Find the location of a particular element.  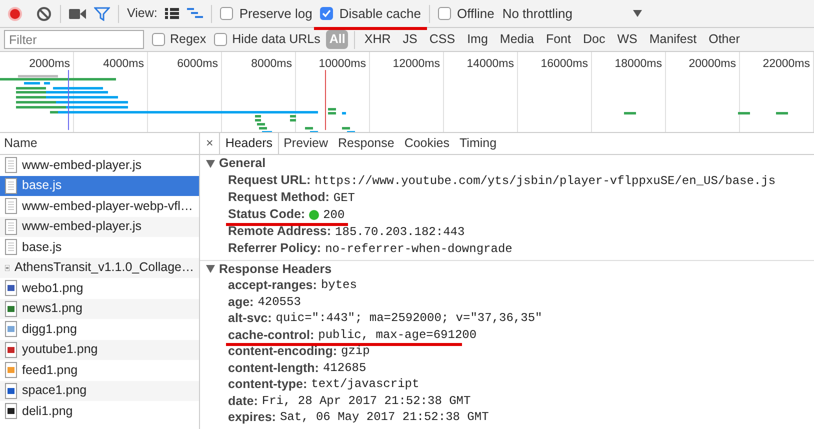

type-filter-button: Img is located at coordinates (477, 39).